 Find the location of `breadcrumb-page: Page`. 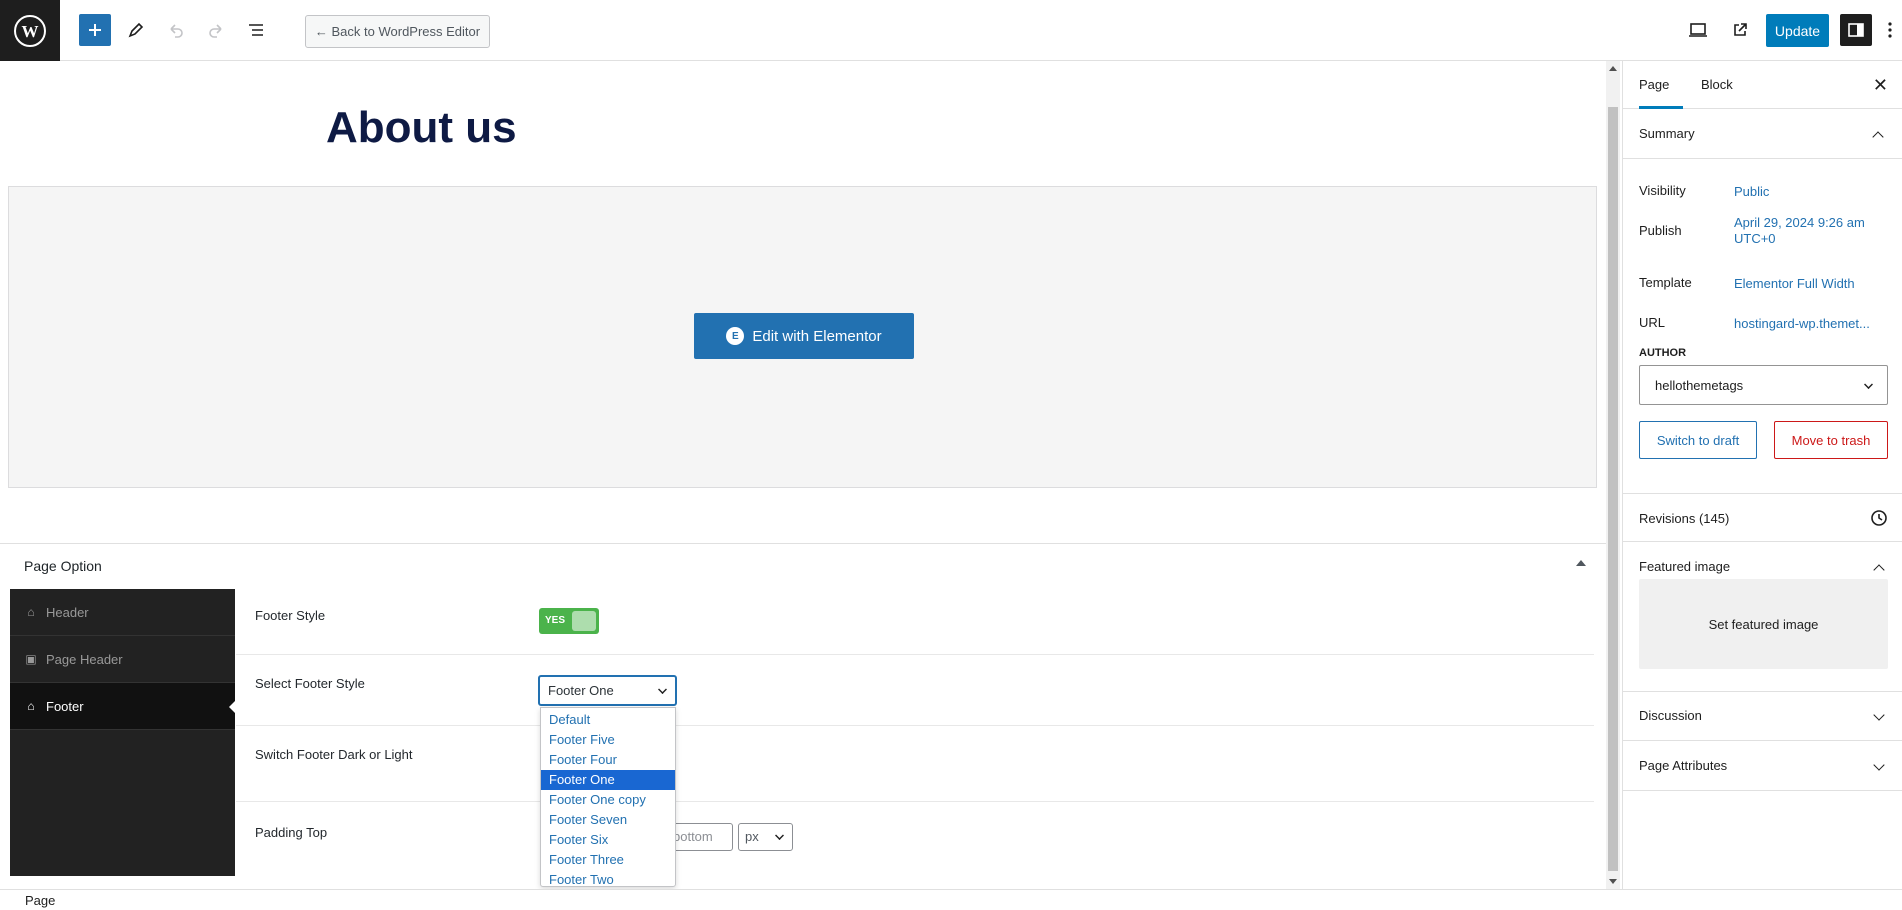

breadcrumb-page: Page is located at coordinates (40, 900).